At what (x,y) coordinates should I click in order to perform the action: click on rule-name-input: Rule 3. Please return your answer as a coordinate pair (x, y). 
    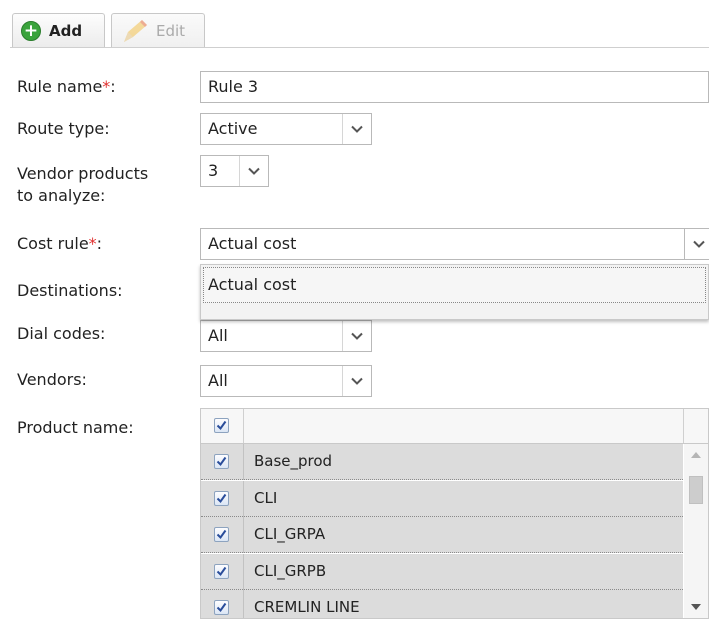
    Looking at the image, I should click on (454, 87).